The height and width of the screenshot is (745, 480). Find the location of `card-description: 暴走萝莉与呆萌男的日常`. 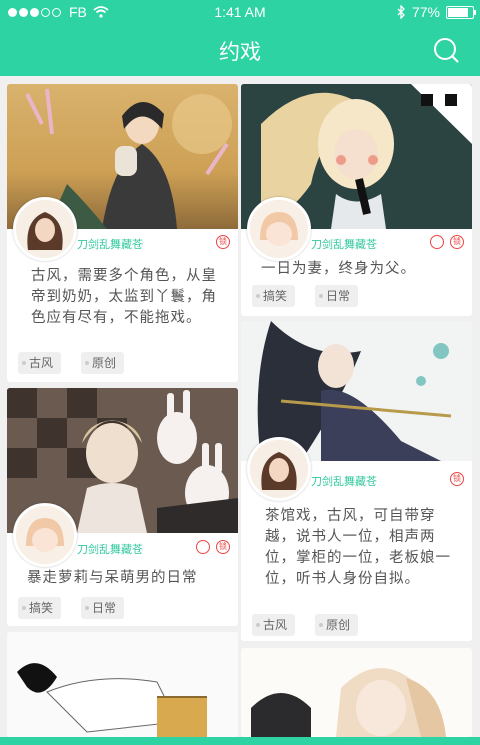

card-description: 暴走萝莉与呆萌男的日常 is located at coordinates (112, 578).